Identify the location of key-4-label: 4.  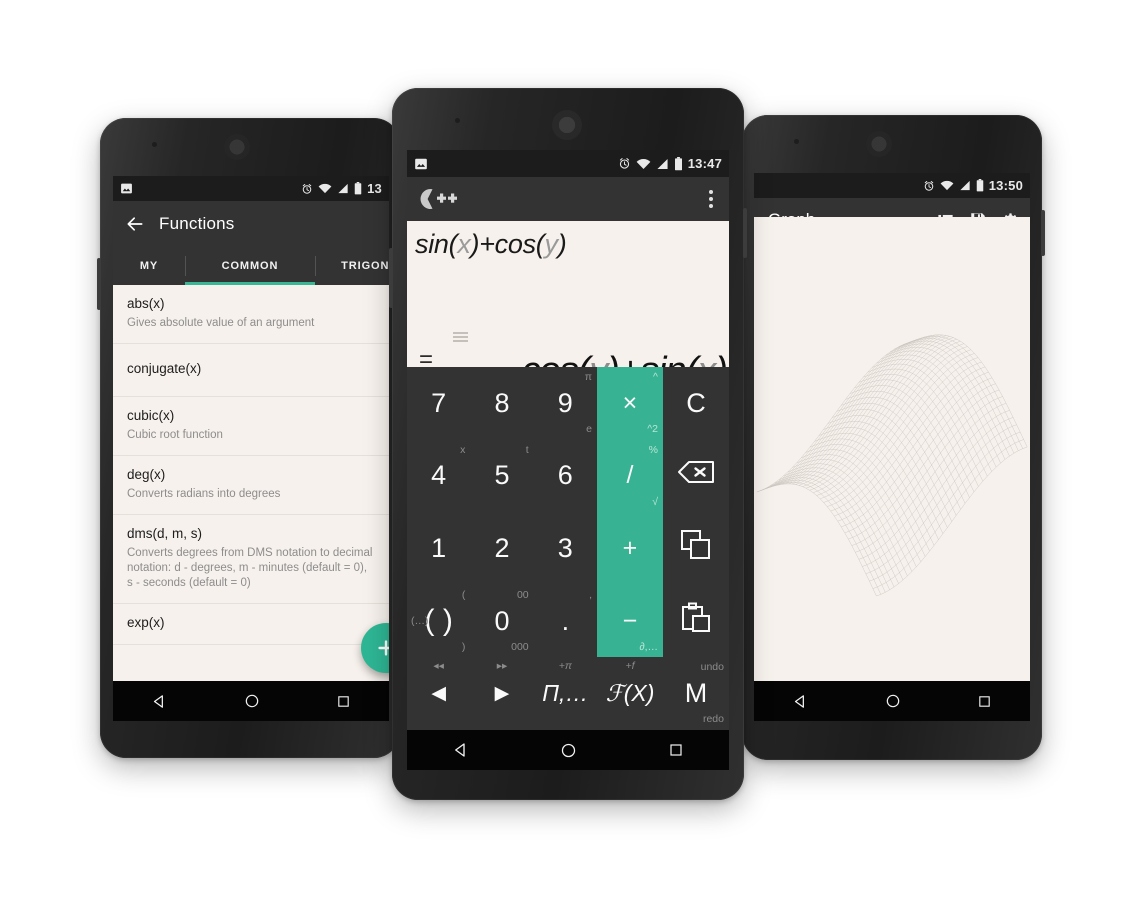
(439, 475).